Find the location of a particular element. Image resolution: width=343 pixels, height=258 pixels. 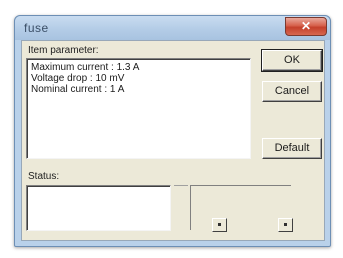

control-frame is located at coordinates (240, 207).